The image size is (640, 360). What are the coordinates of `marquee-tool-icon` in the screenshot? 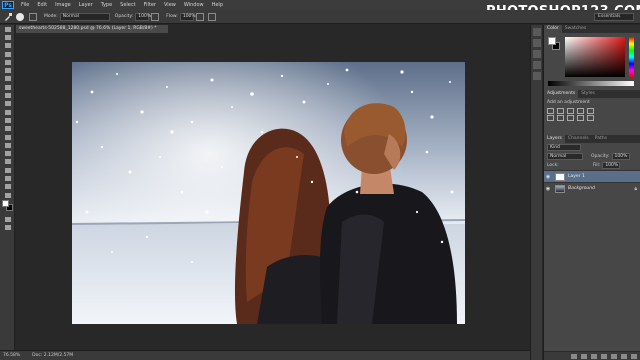 It's located at (7, 37).